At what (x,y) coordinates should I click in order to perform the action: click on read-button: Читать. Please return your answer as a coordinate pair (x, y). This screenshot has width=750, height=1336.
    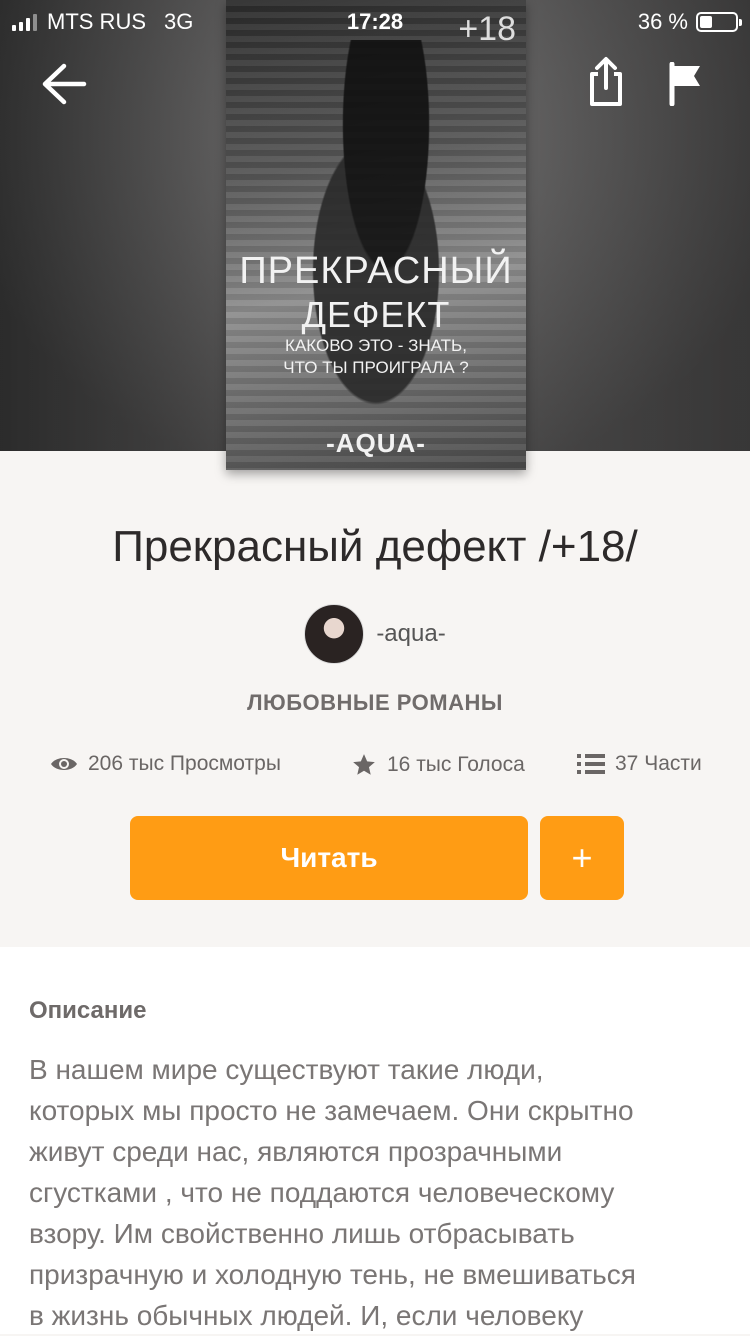
    Looking at the image, I should click on (329, 858).